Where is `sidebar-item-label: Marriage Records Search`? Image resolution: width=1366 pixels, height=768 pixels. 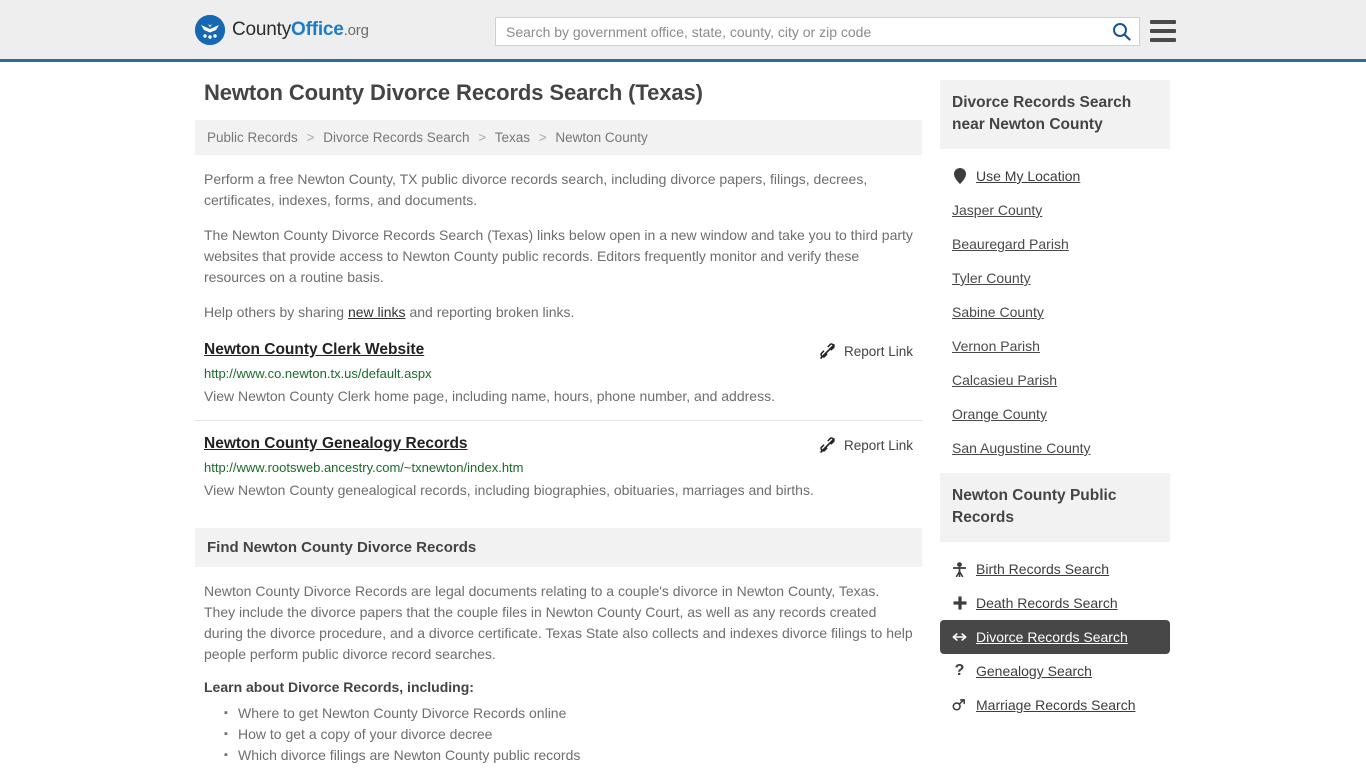
sidebar-item-label: Marriage Records Search is located at coordinates (1056, 705).